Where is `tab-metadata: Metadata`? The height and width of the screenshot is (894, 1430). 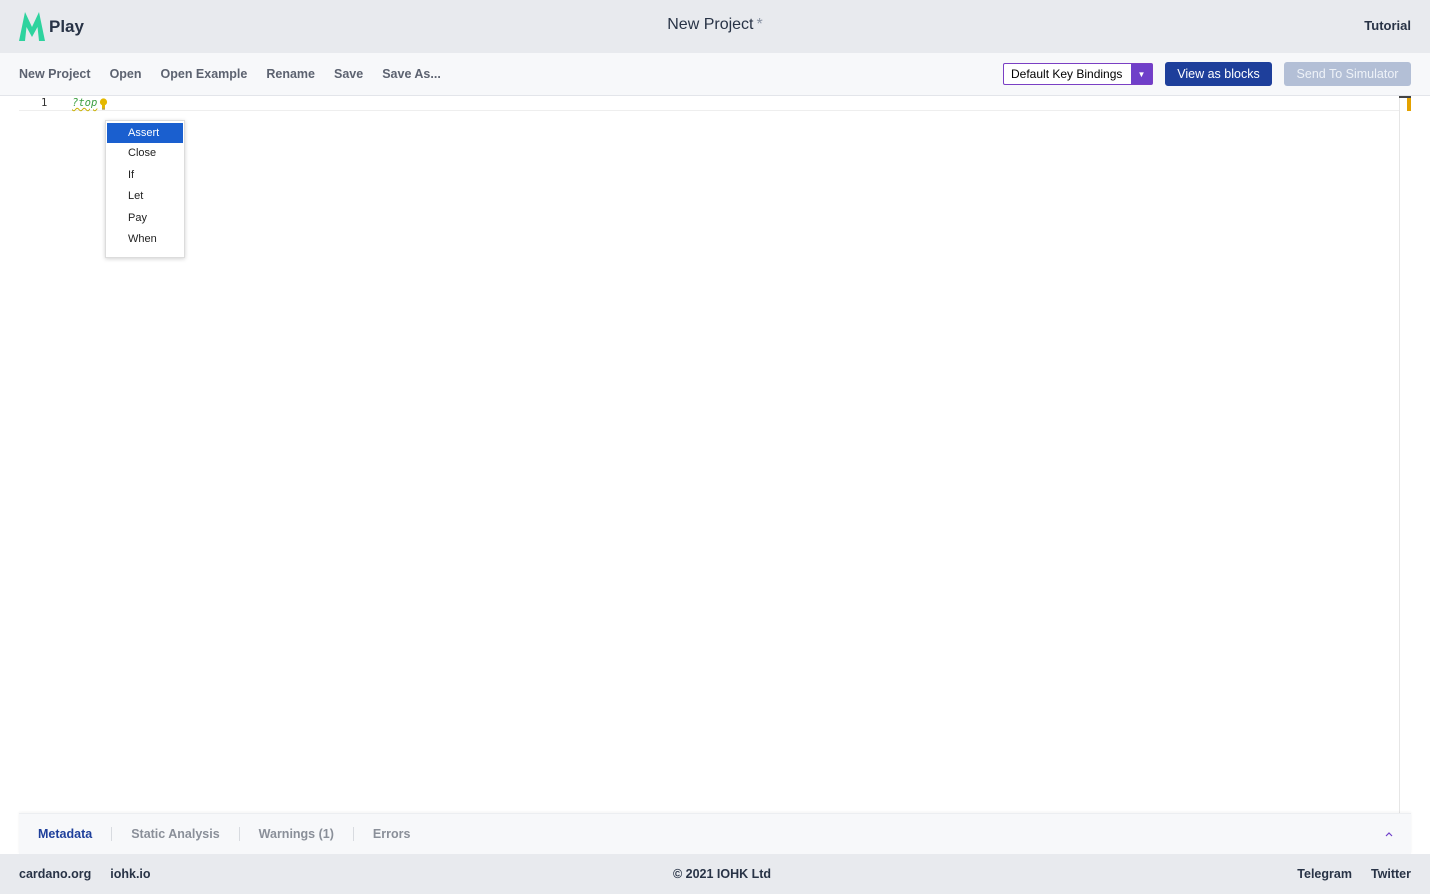 tab-metadata: Metadata is located at coordinates (65, 834).